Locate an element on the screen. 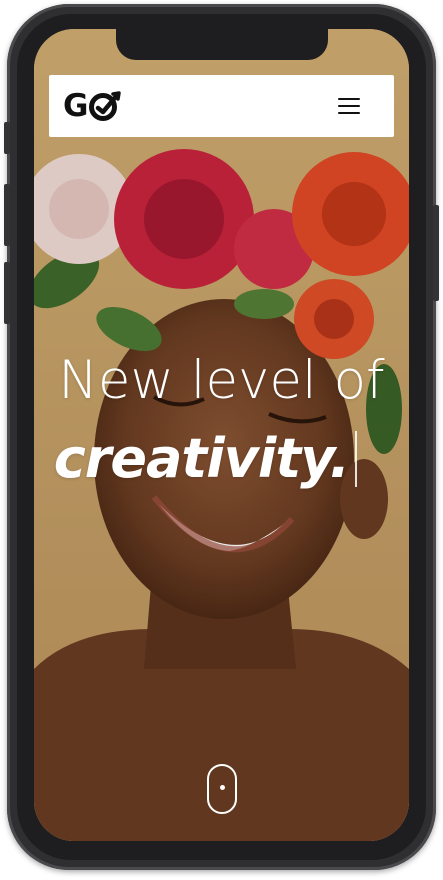 The image size is (443, 880). mouse-scroll-icon is located at coordinates (222, 789).